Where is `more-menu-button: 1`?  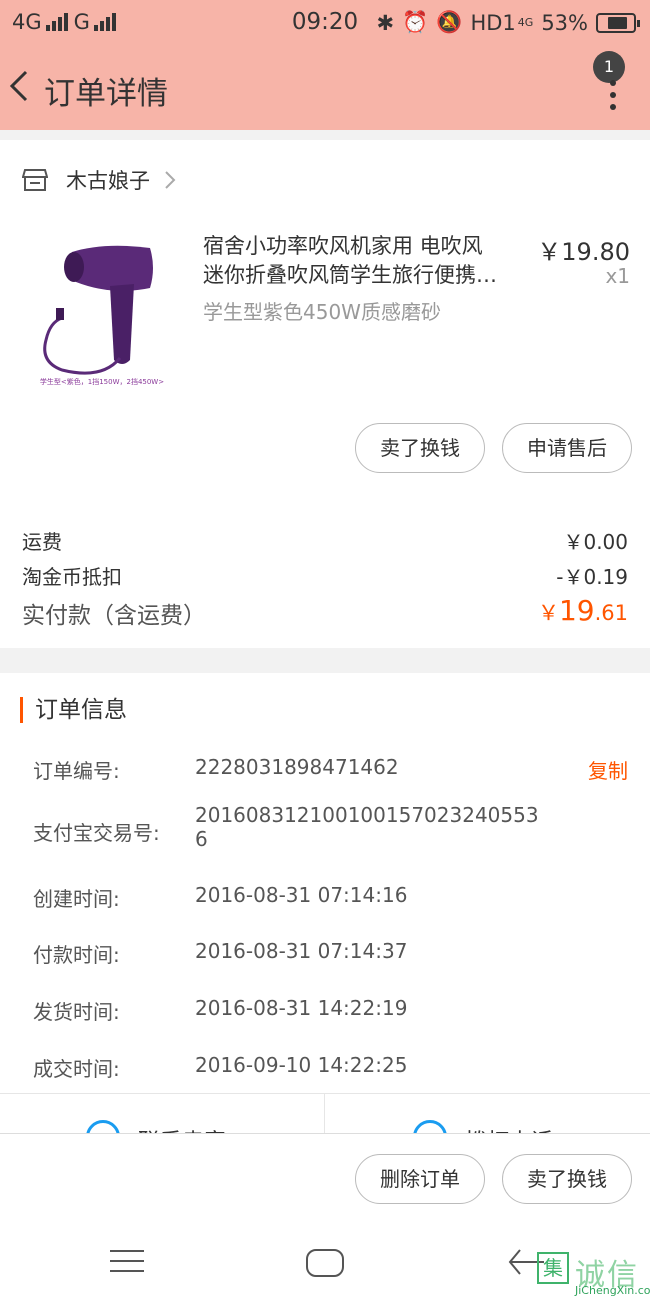
more-menu-button: 1 is located at coordinates (614, 80).